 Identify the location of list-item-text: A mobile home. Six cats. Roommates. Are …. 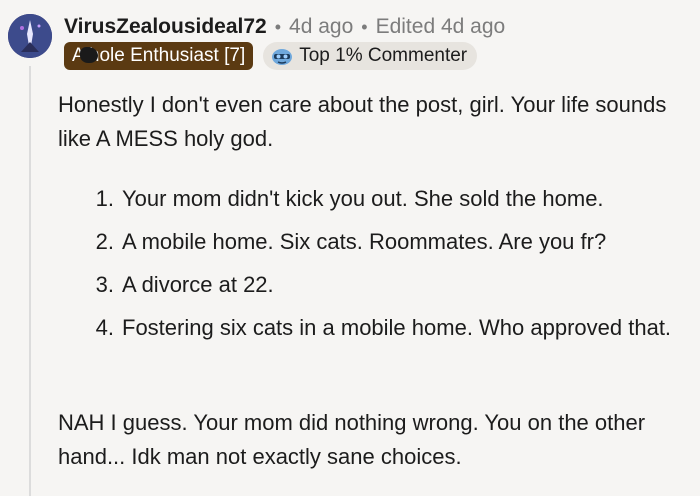
(364, 241).